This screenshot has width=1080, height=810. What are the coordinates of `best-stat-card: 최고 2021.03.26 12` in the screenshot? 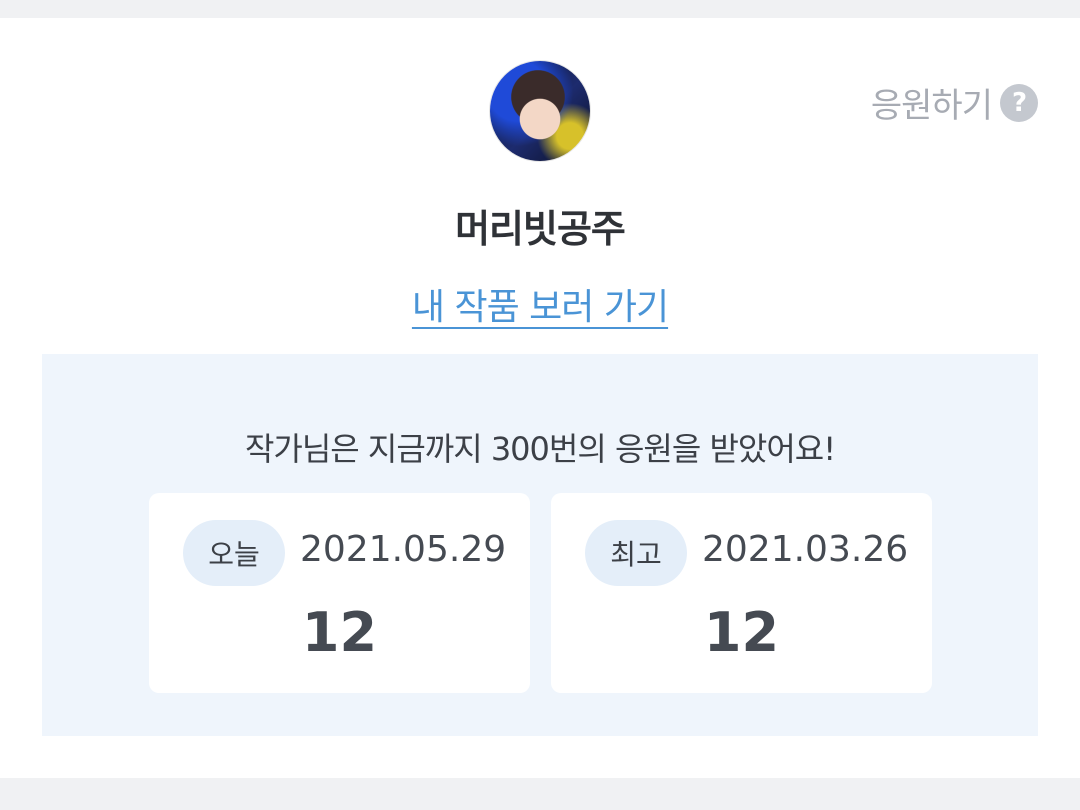 It's located at (741, 593).